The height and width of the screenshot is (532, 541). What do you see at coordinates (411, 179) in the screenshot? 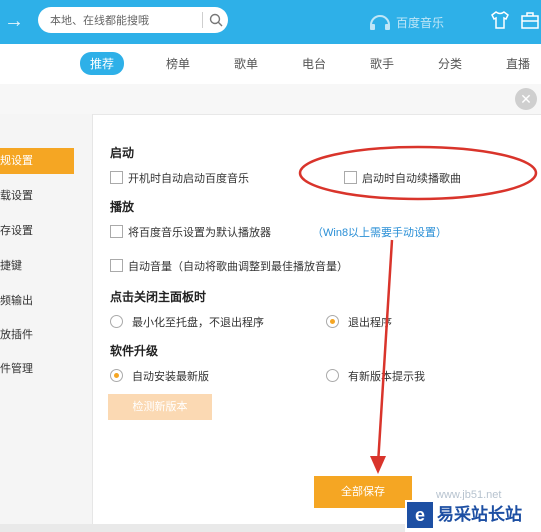
I see `startup-resume-label: 启动时自动续播歌曲` at bounding box center [411, 179].